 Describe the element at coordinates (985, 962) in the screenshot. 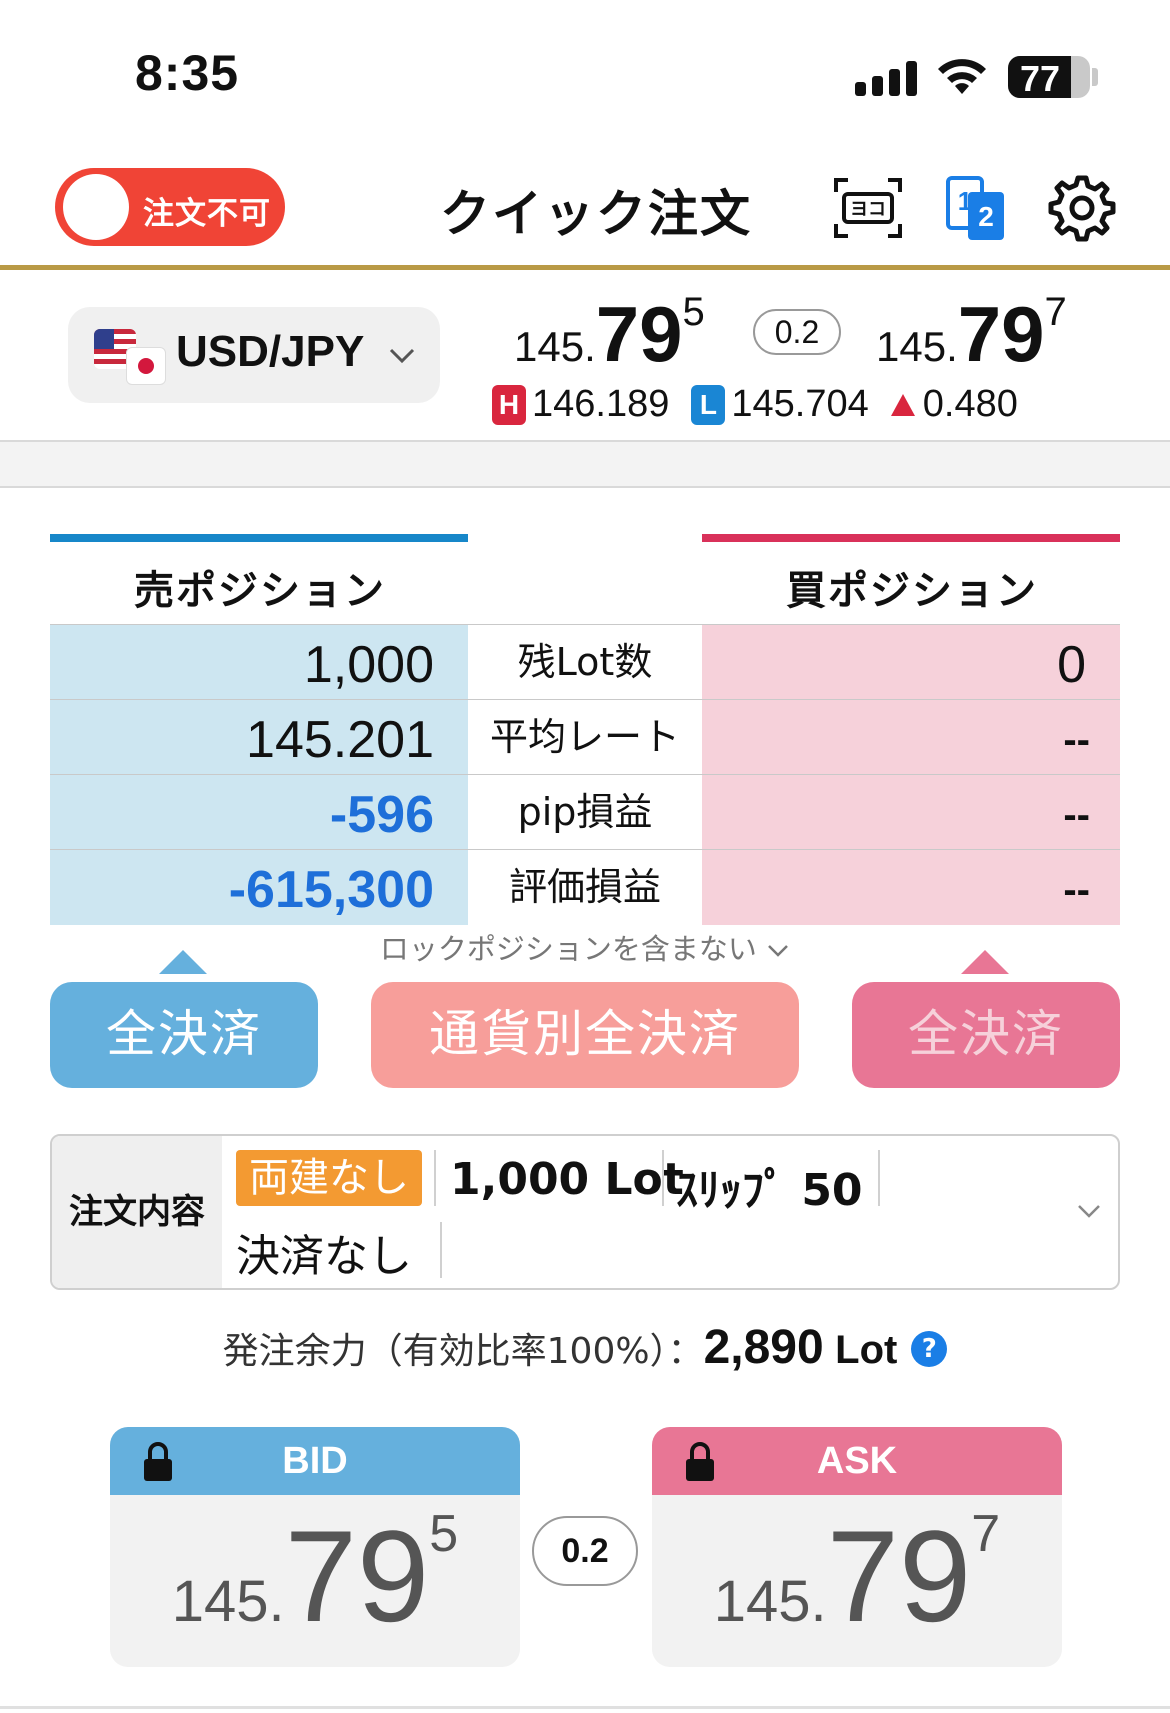

I see `buy-pointer-icon` at that location.